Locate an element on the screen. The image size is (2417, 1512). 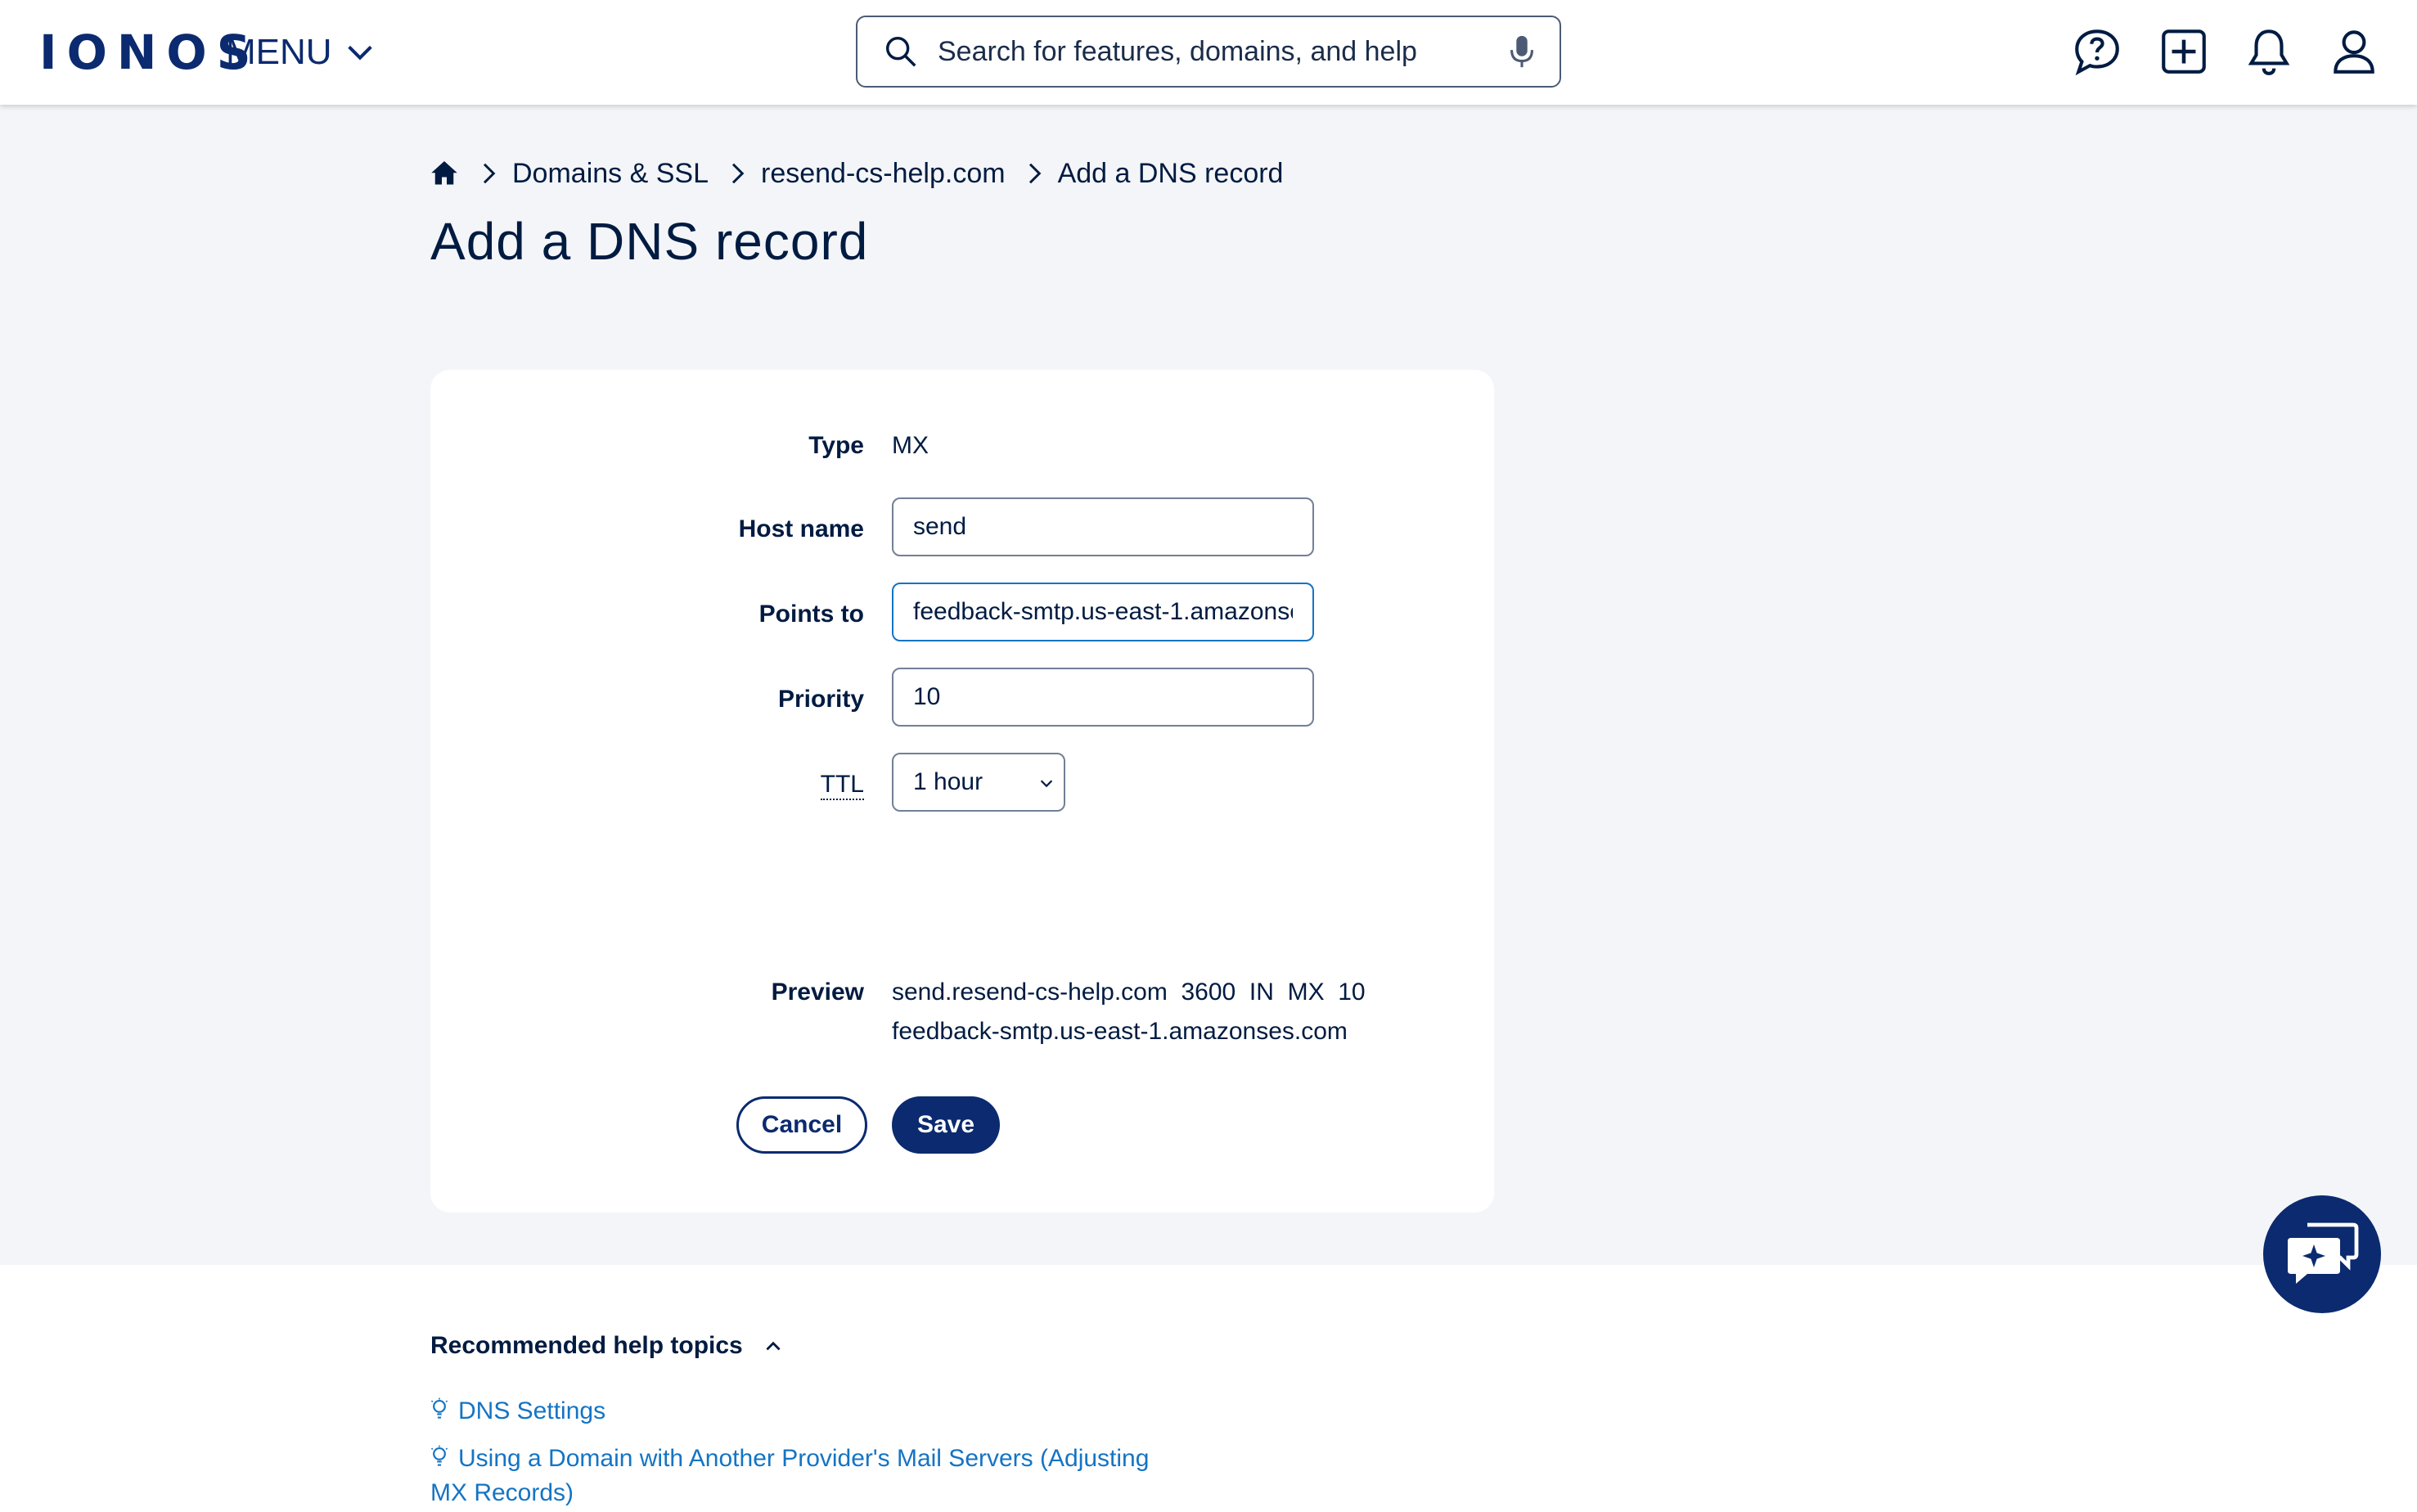
search-icon is located at coordinates (900, 52).